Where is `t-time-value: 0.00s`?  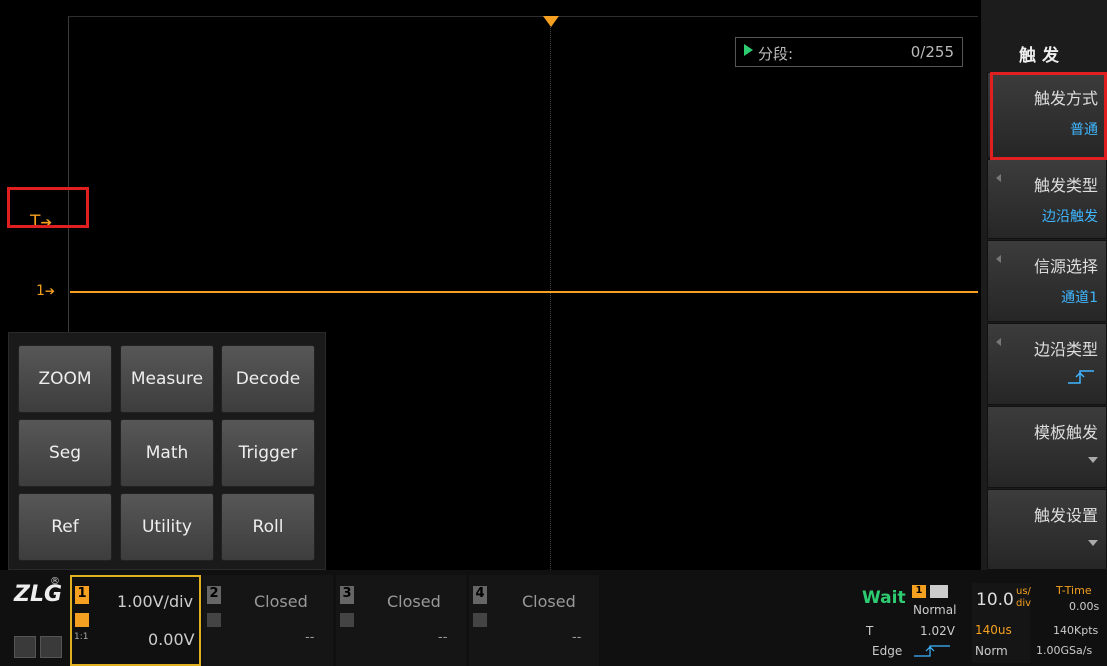
t-time-value: 0.00s is located at coordinates (1084, 606).